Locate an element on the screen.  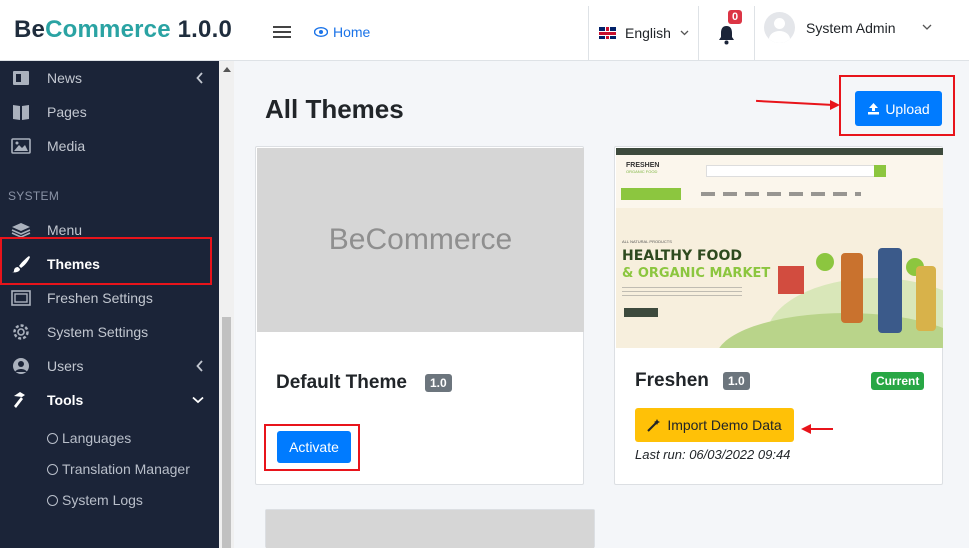
window-icon is located at coordinates (21, 298).